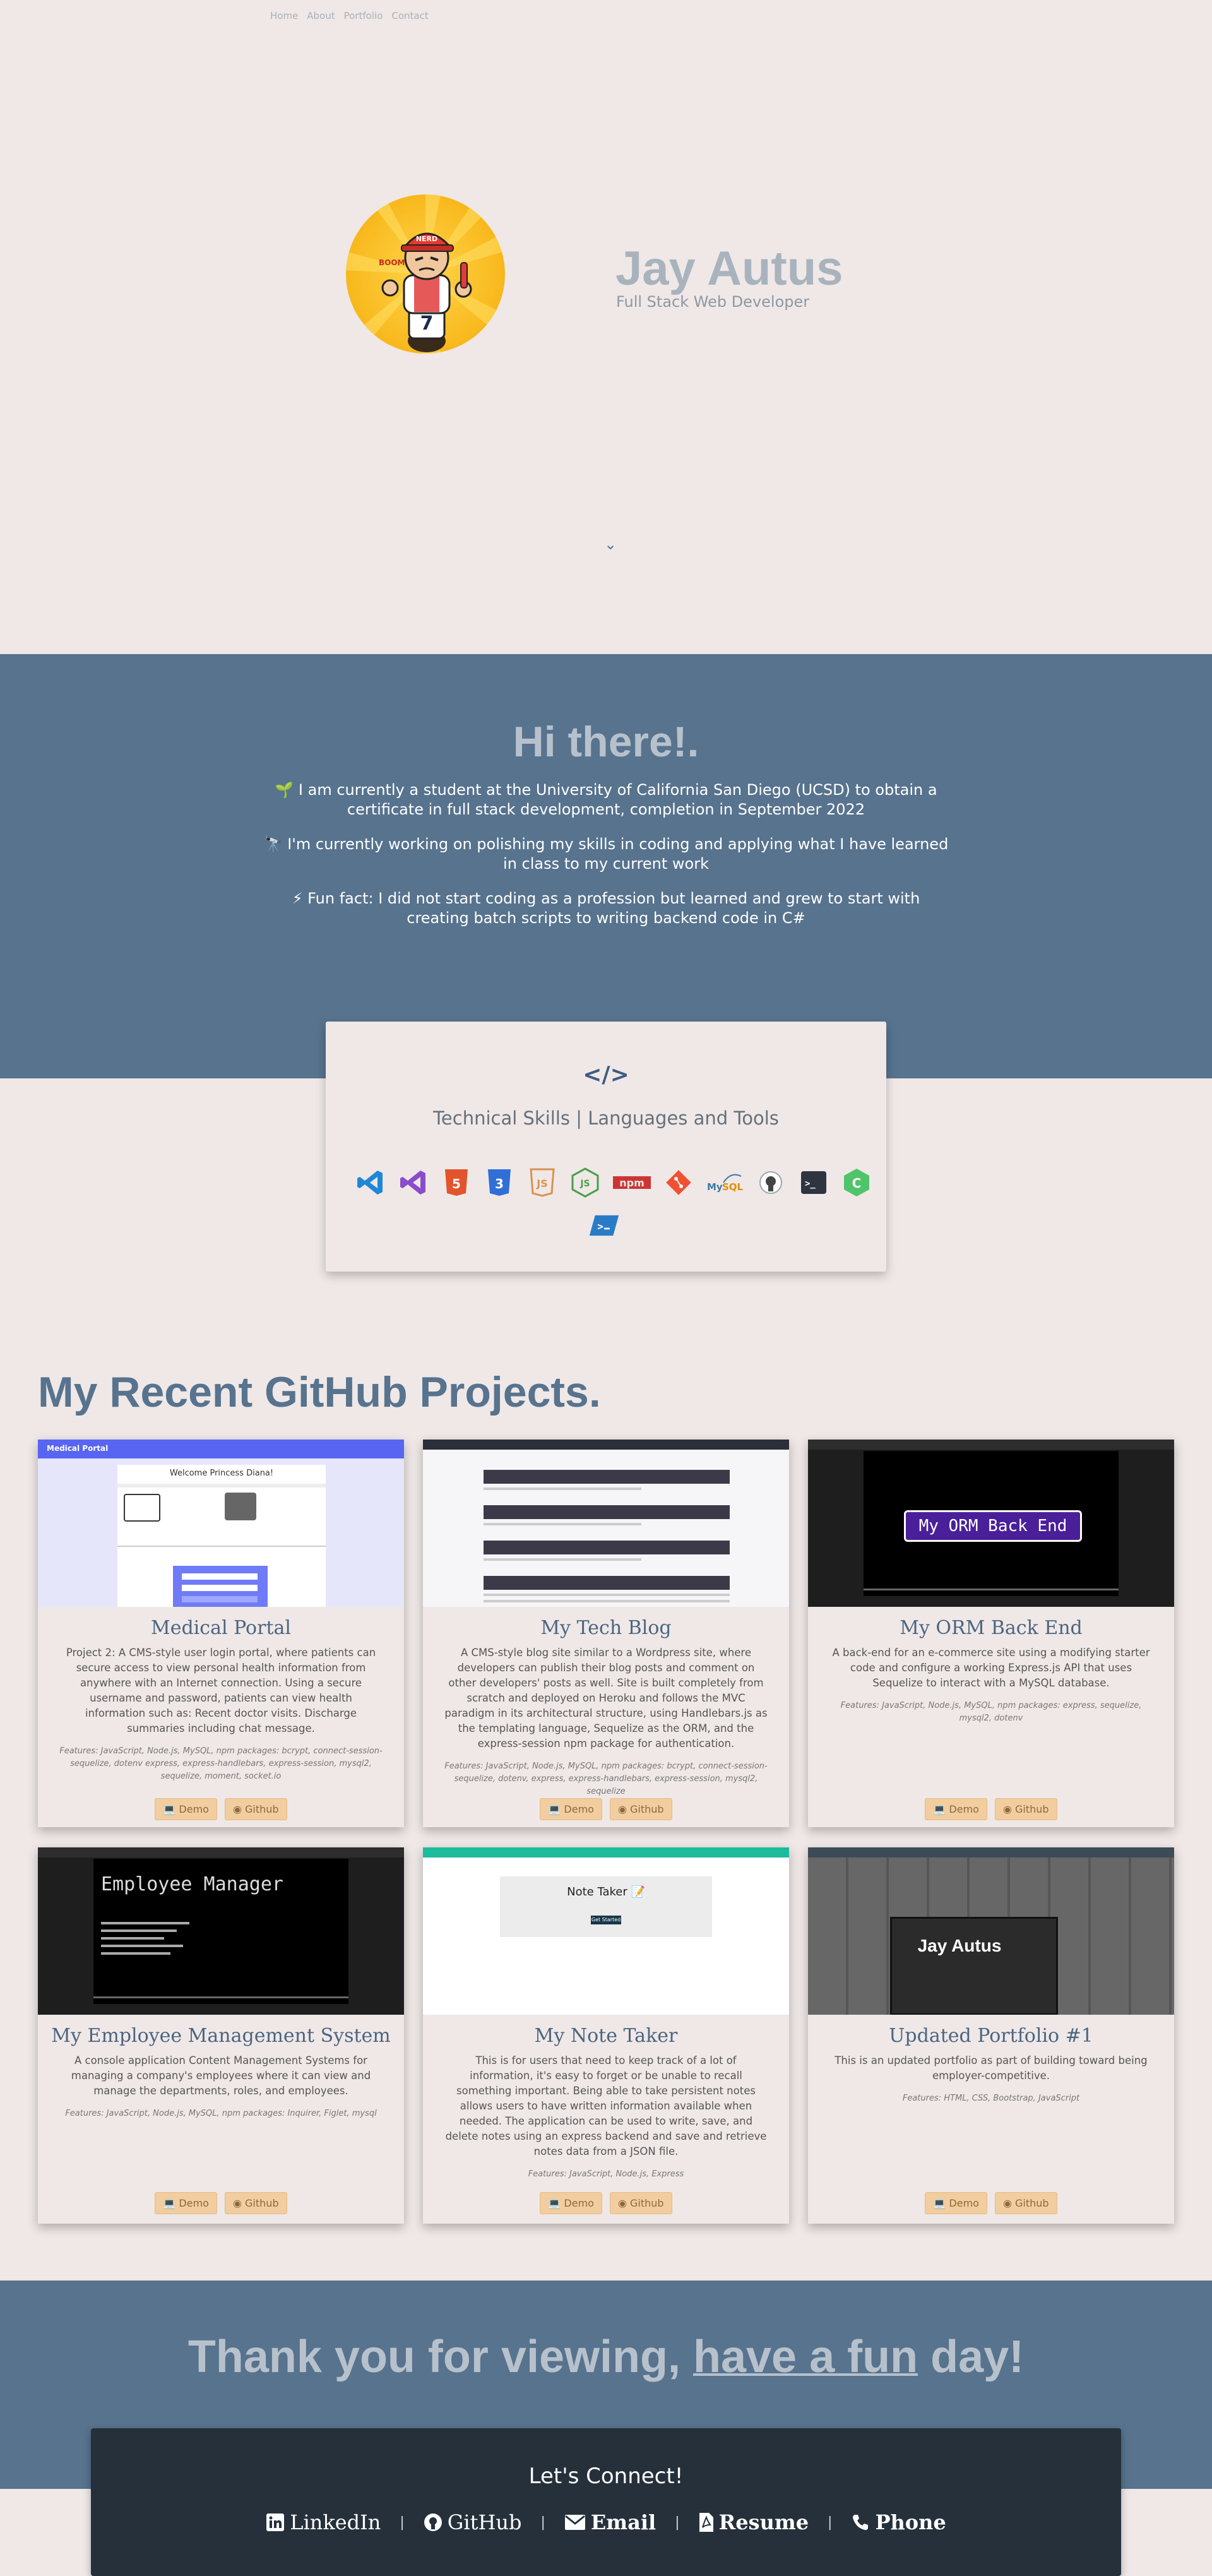 Image resolution: width=1212 pixels, height=2576 pixels. Describe the element at coordinates (606, 2036) in the screenshot. I see `project-title: My Note Taker` at that location.